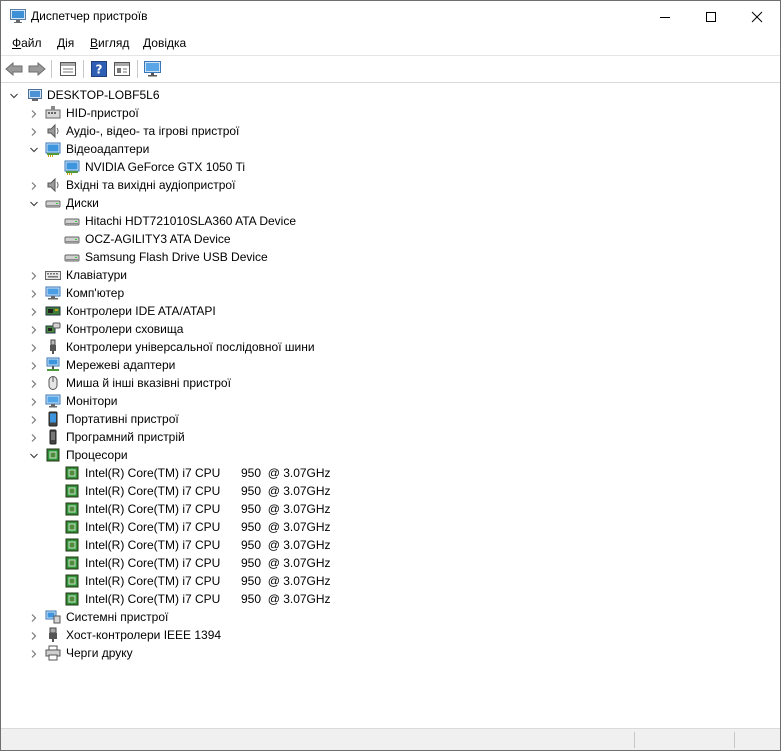 The height and width of the screenshot is (751, 781). What do you see at coordinates (153, 131) in the screenshot?
I see `device-label: Аудіо-, відео- та ігрові пристрої` at bounding box center [153, 131].